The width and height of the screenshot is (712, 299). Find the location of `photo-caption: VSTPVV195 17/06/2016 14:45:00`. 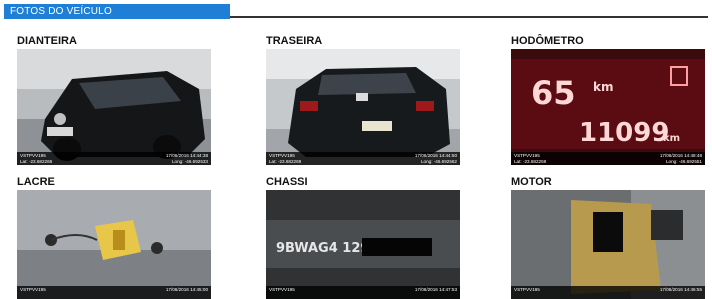

photo-caption: VSTPVV195 17/06/2016 14:45:00 is located at coordinates (114, 292).